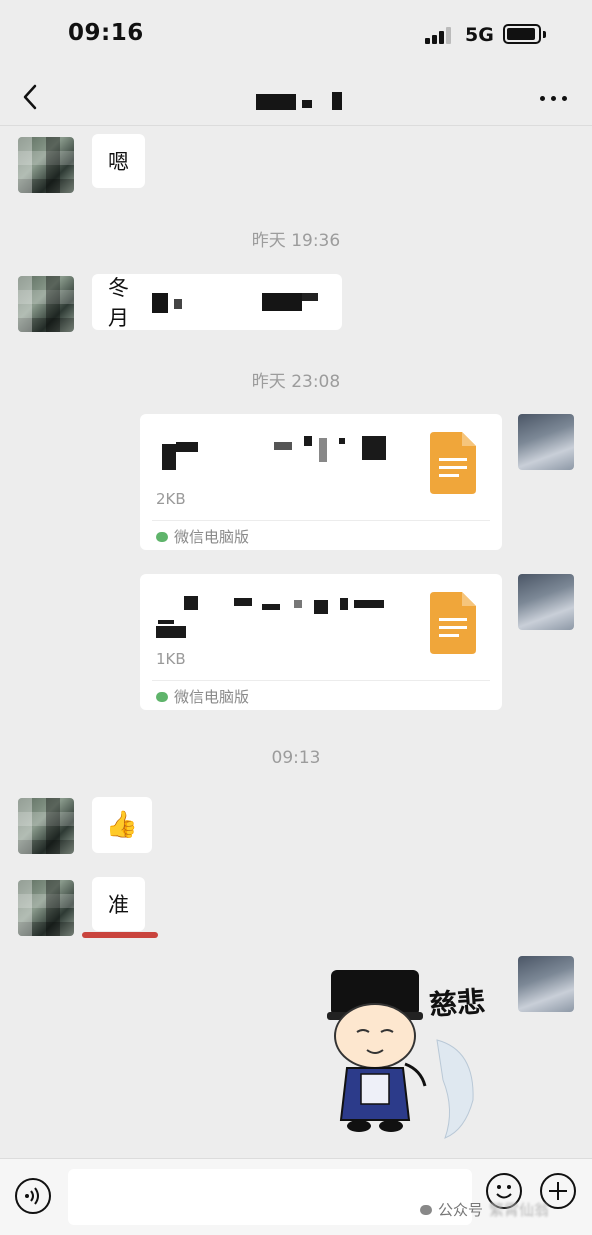  I want to click on voice-button, so click(33, 1196).